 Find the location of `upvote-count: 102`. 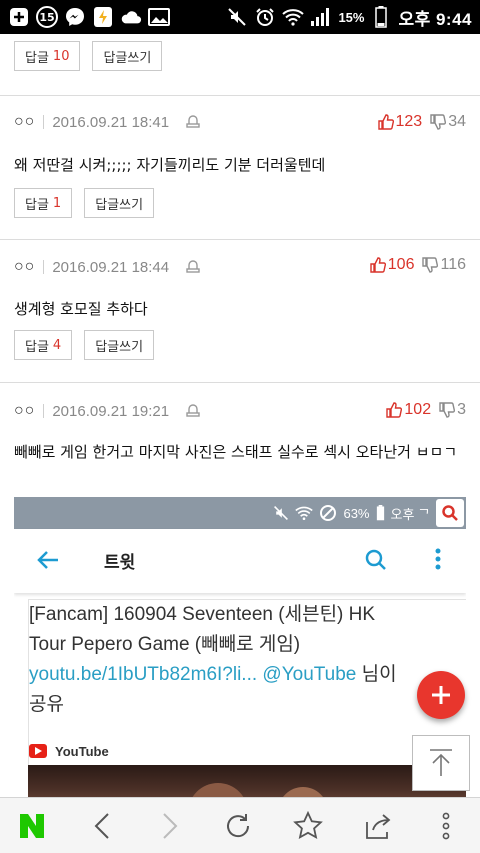

upvote-count: 102 is located at coordinates (418, 409).